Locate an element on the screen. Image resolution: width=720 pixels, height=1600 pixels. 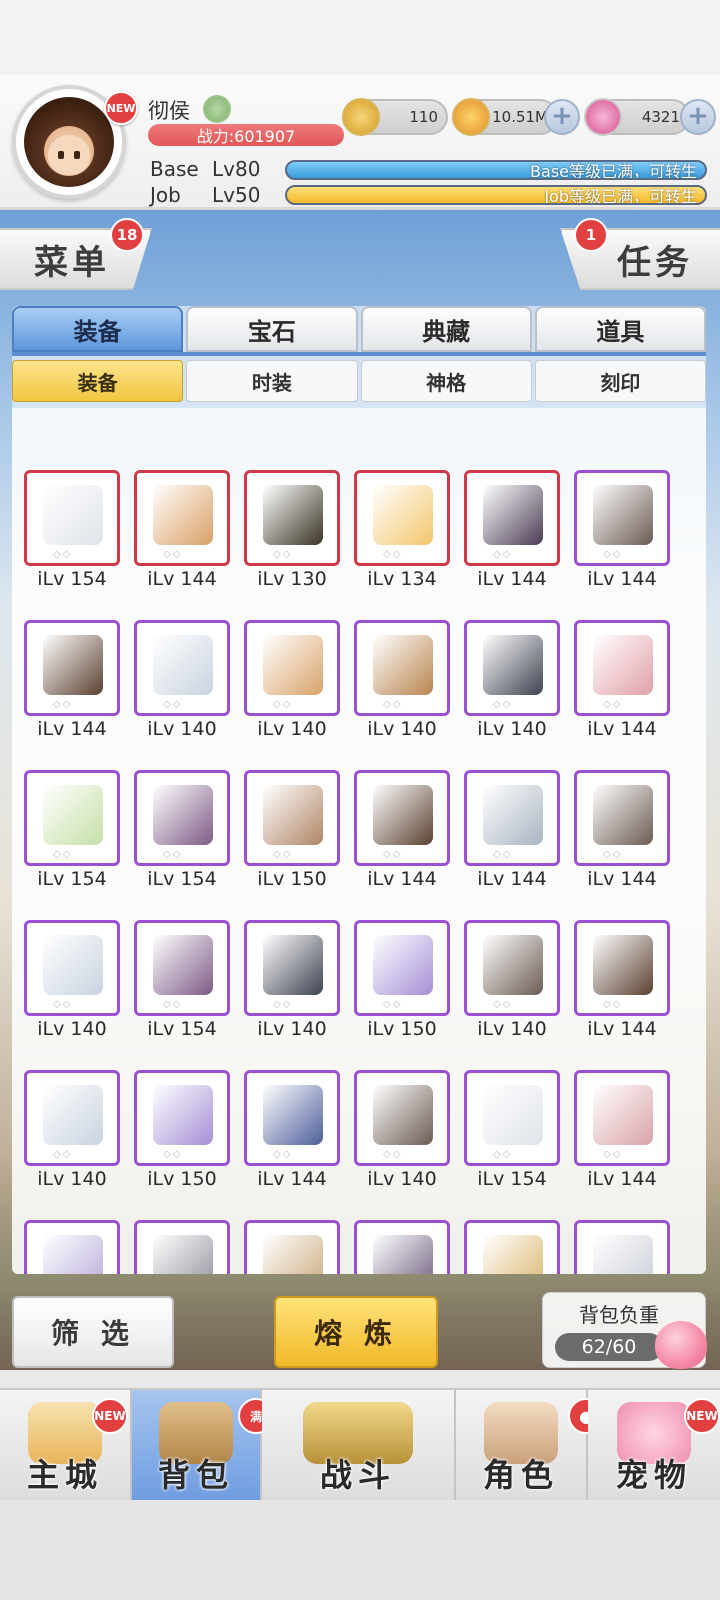
item-level: iLv 130 is located at coordinates (292, 579).